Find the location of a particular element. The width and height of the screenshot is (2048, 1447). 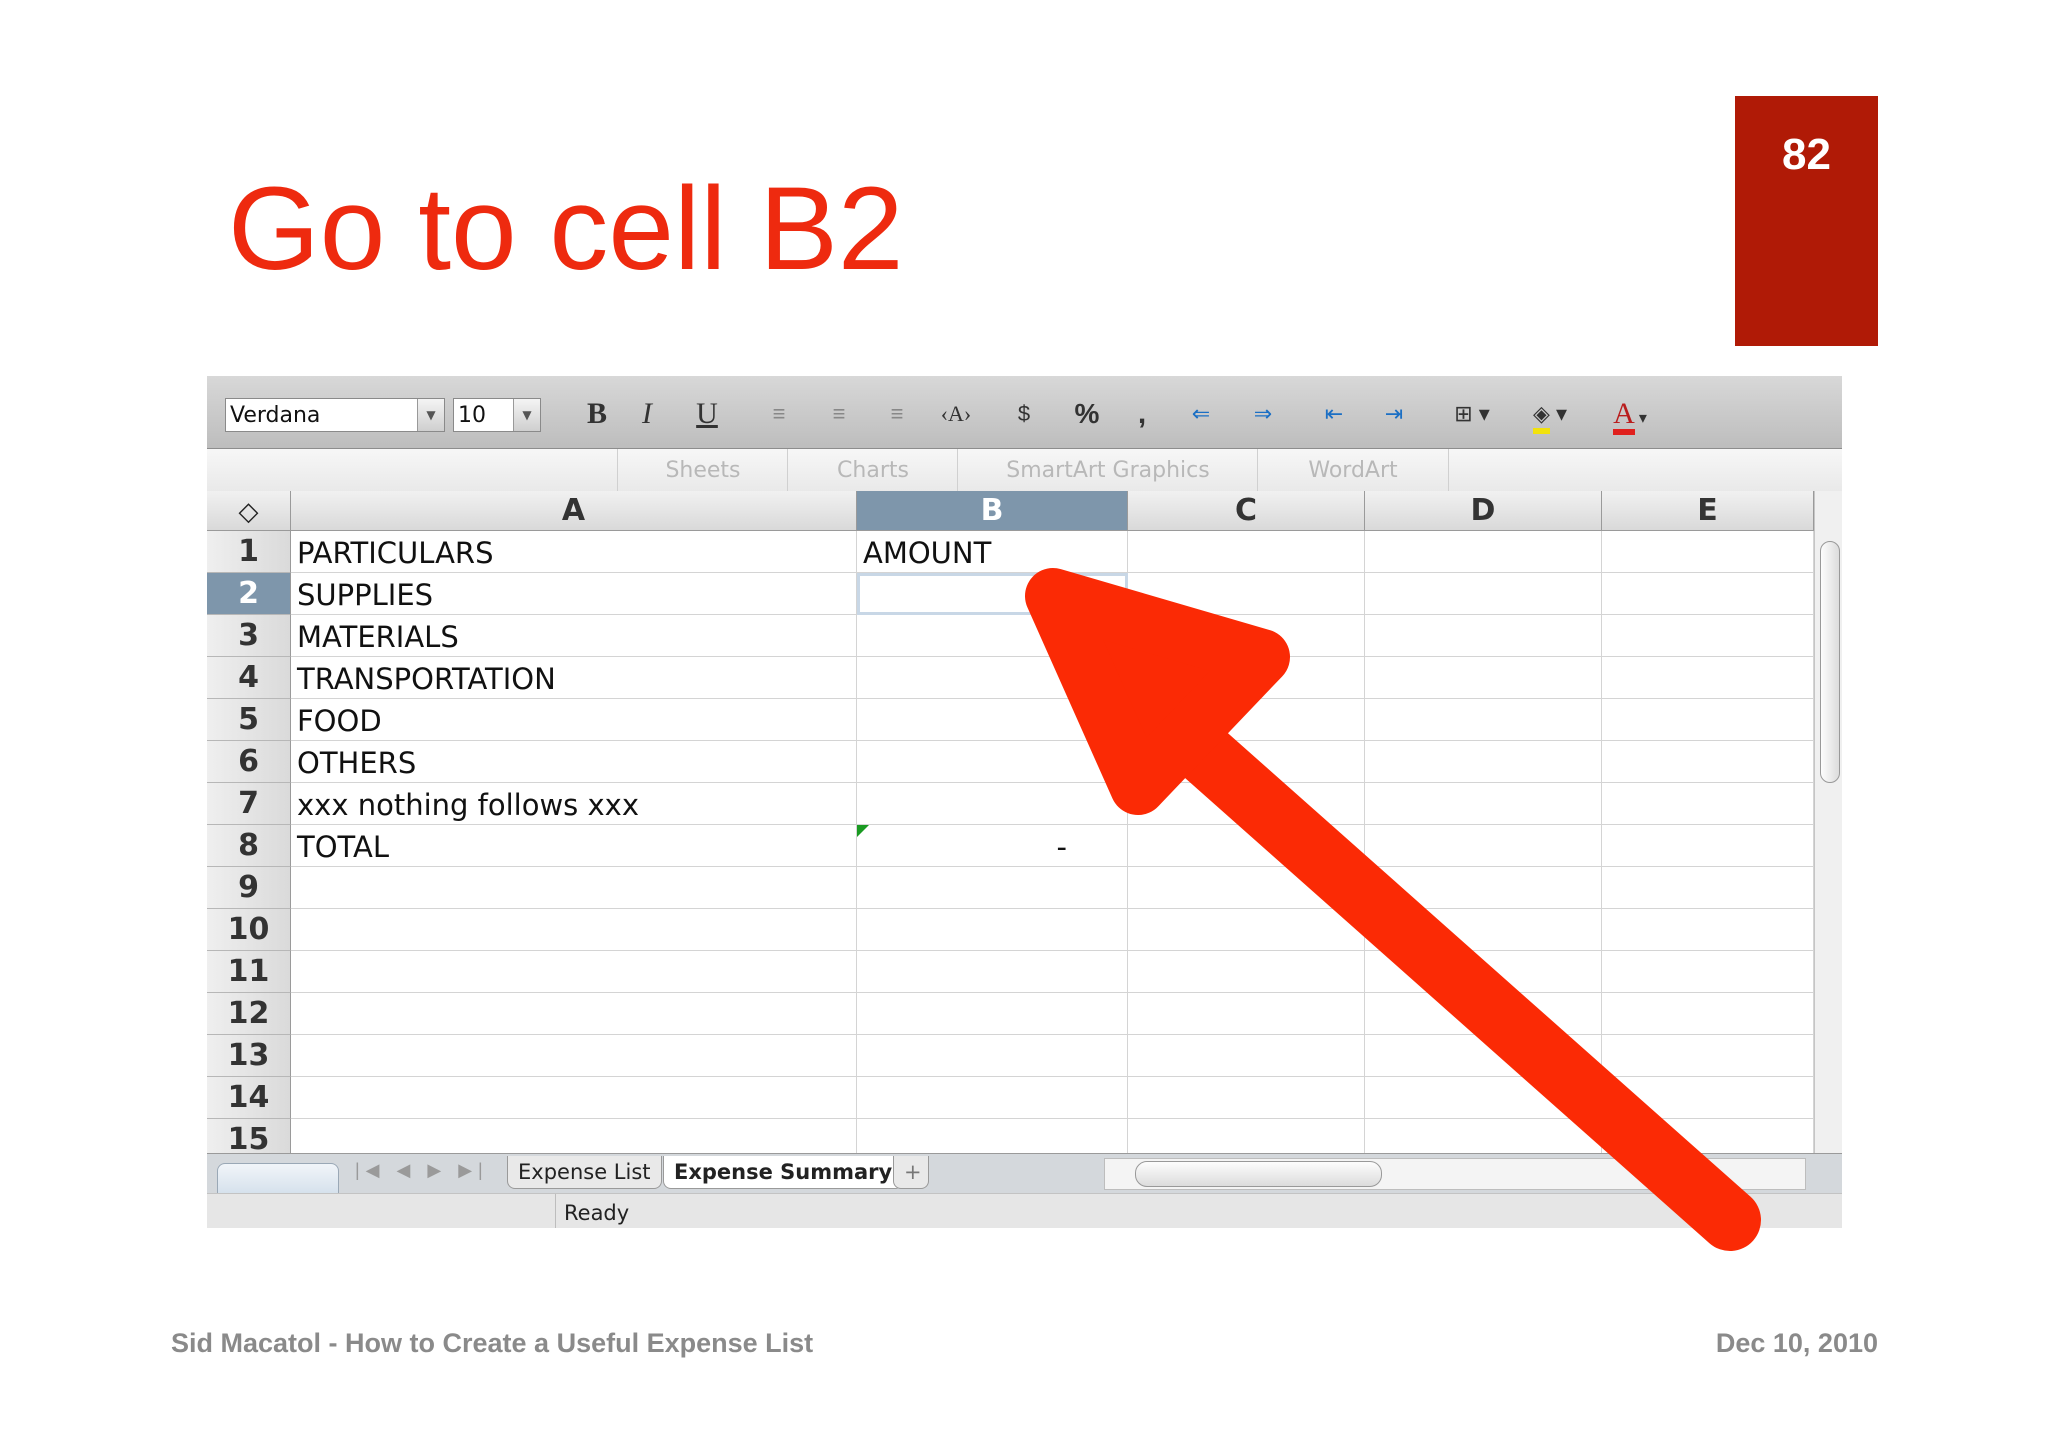

cell-d8 is located at coordinates (1483, 846).